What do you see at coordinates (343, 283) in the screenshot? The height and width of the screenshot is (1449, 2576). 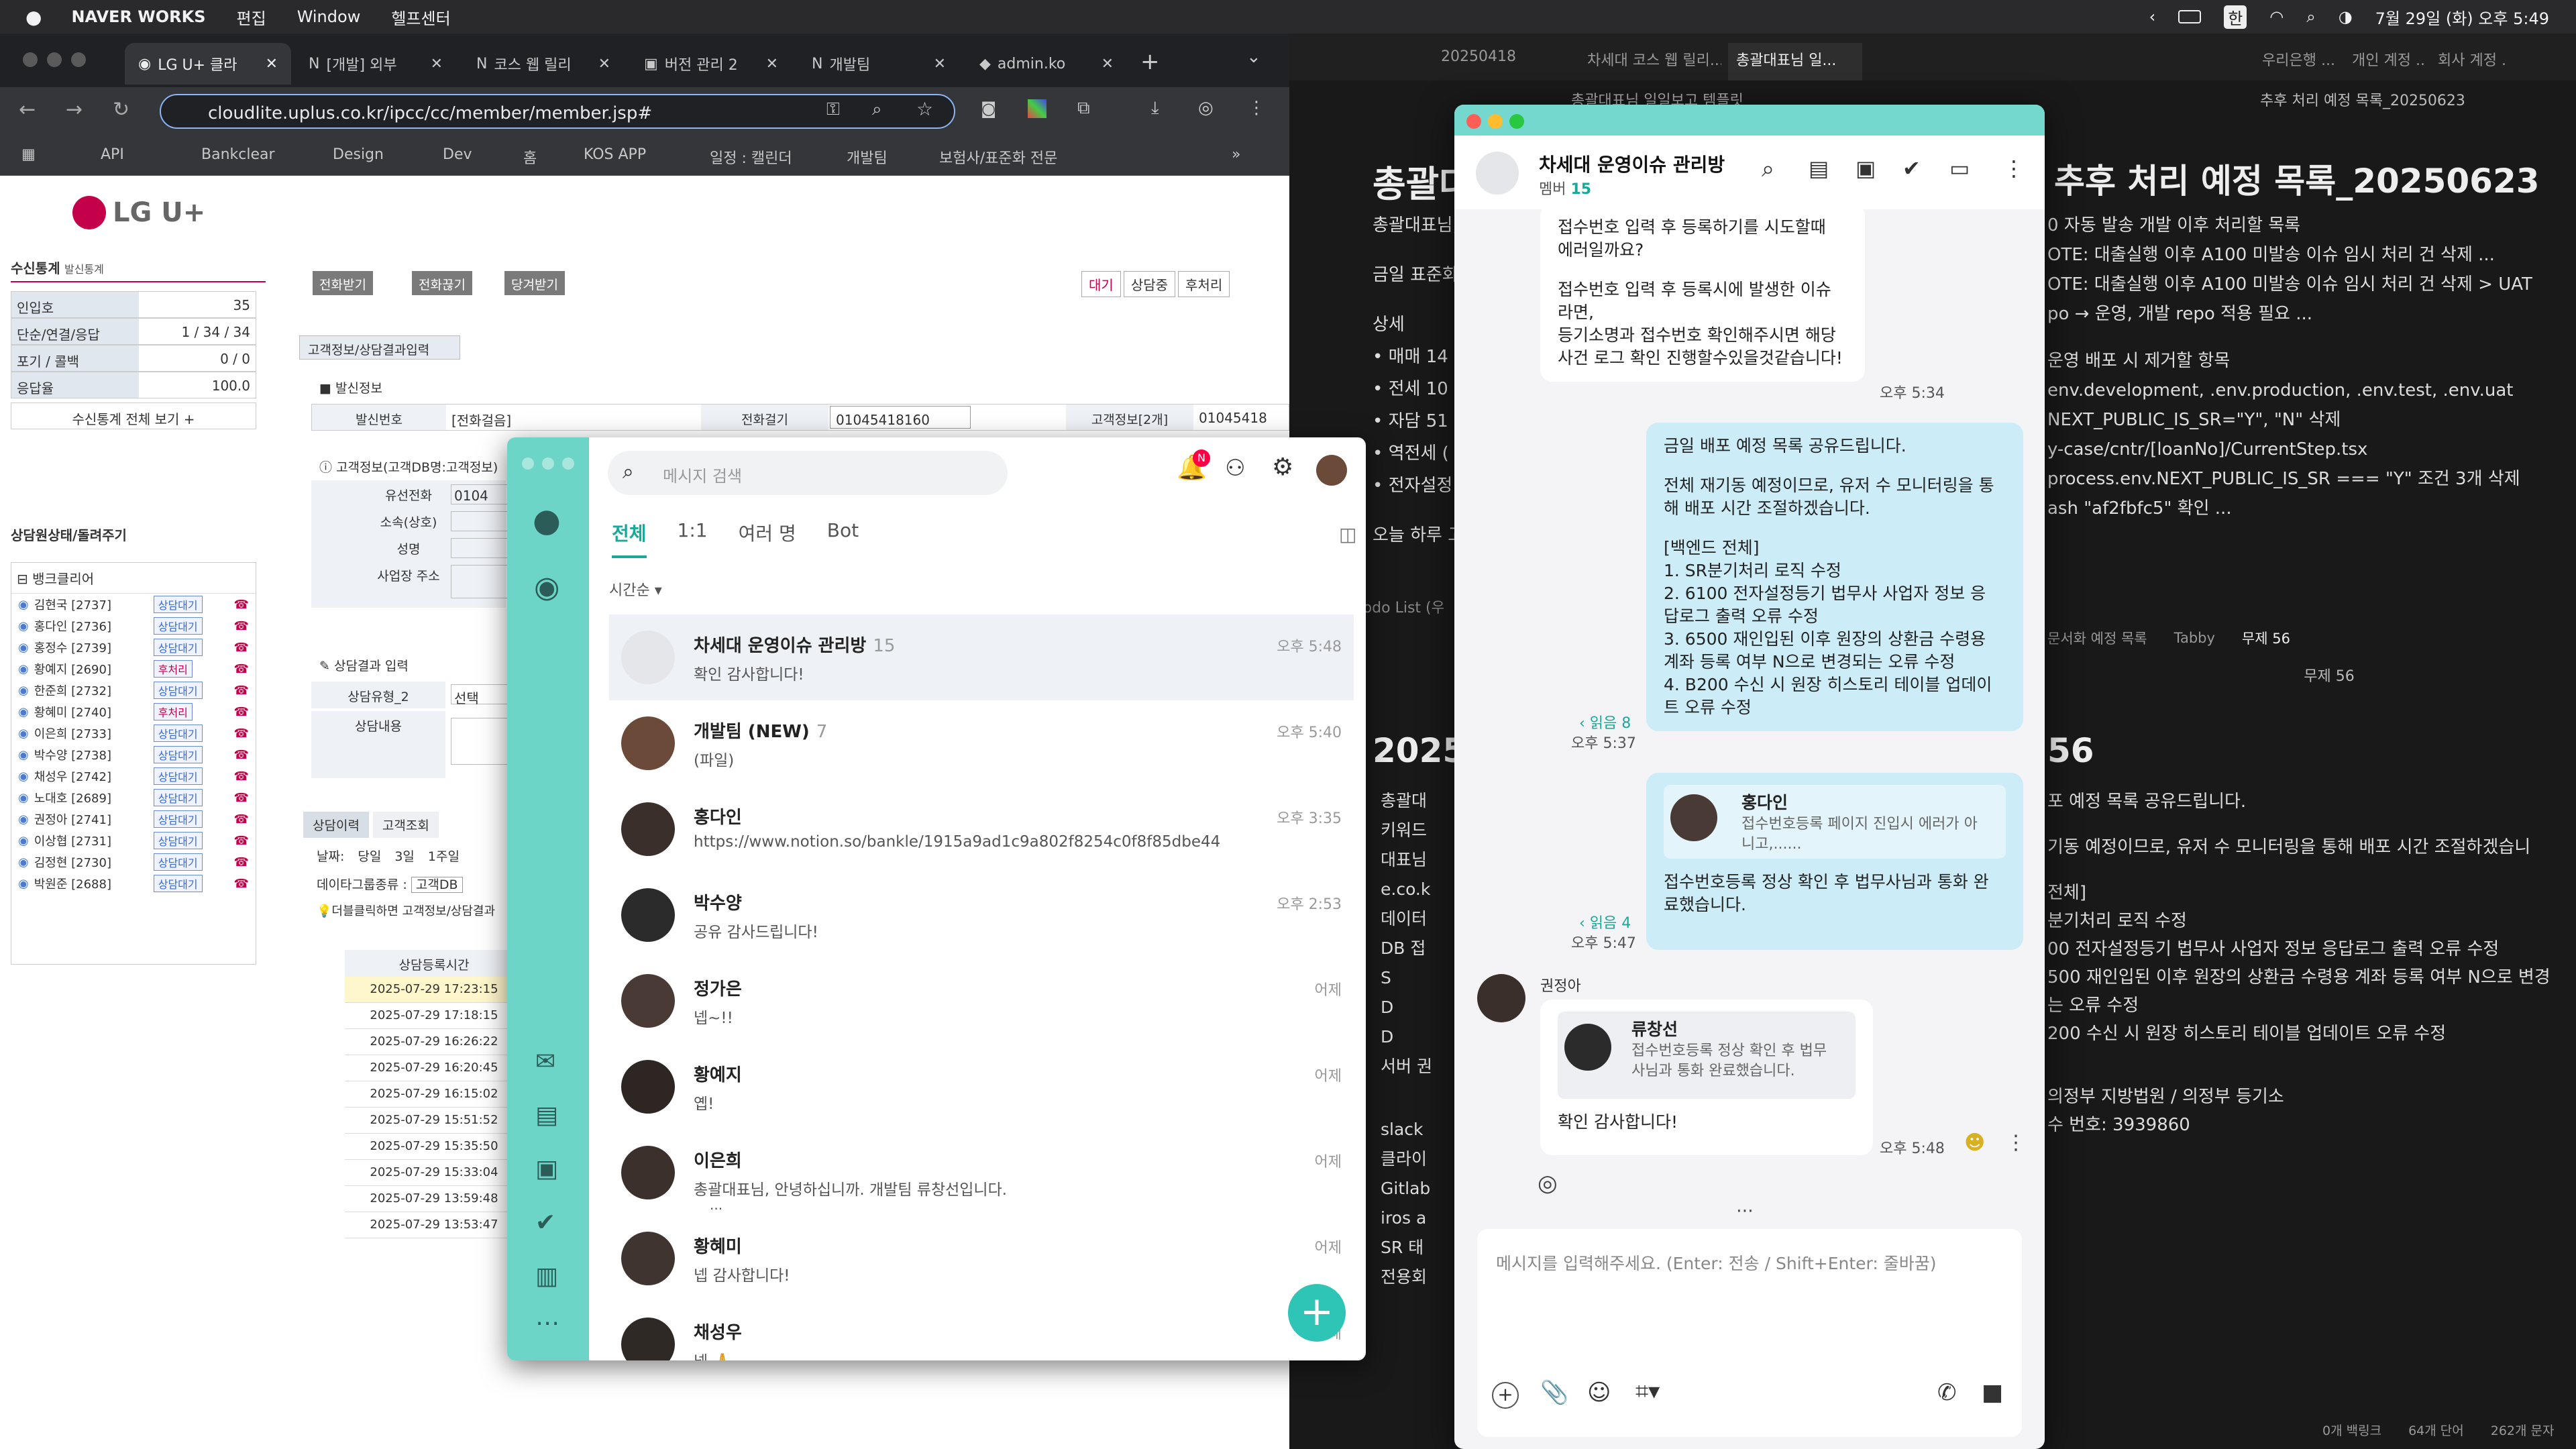 I see `answer-call-button: 전화받기` at bounding box center [343, 283].